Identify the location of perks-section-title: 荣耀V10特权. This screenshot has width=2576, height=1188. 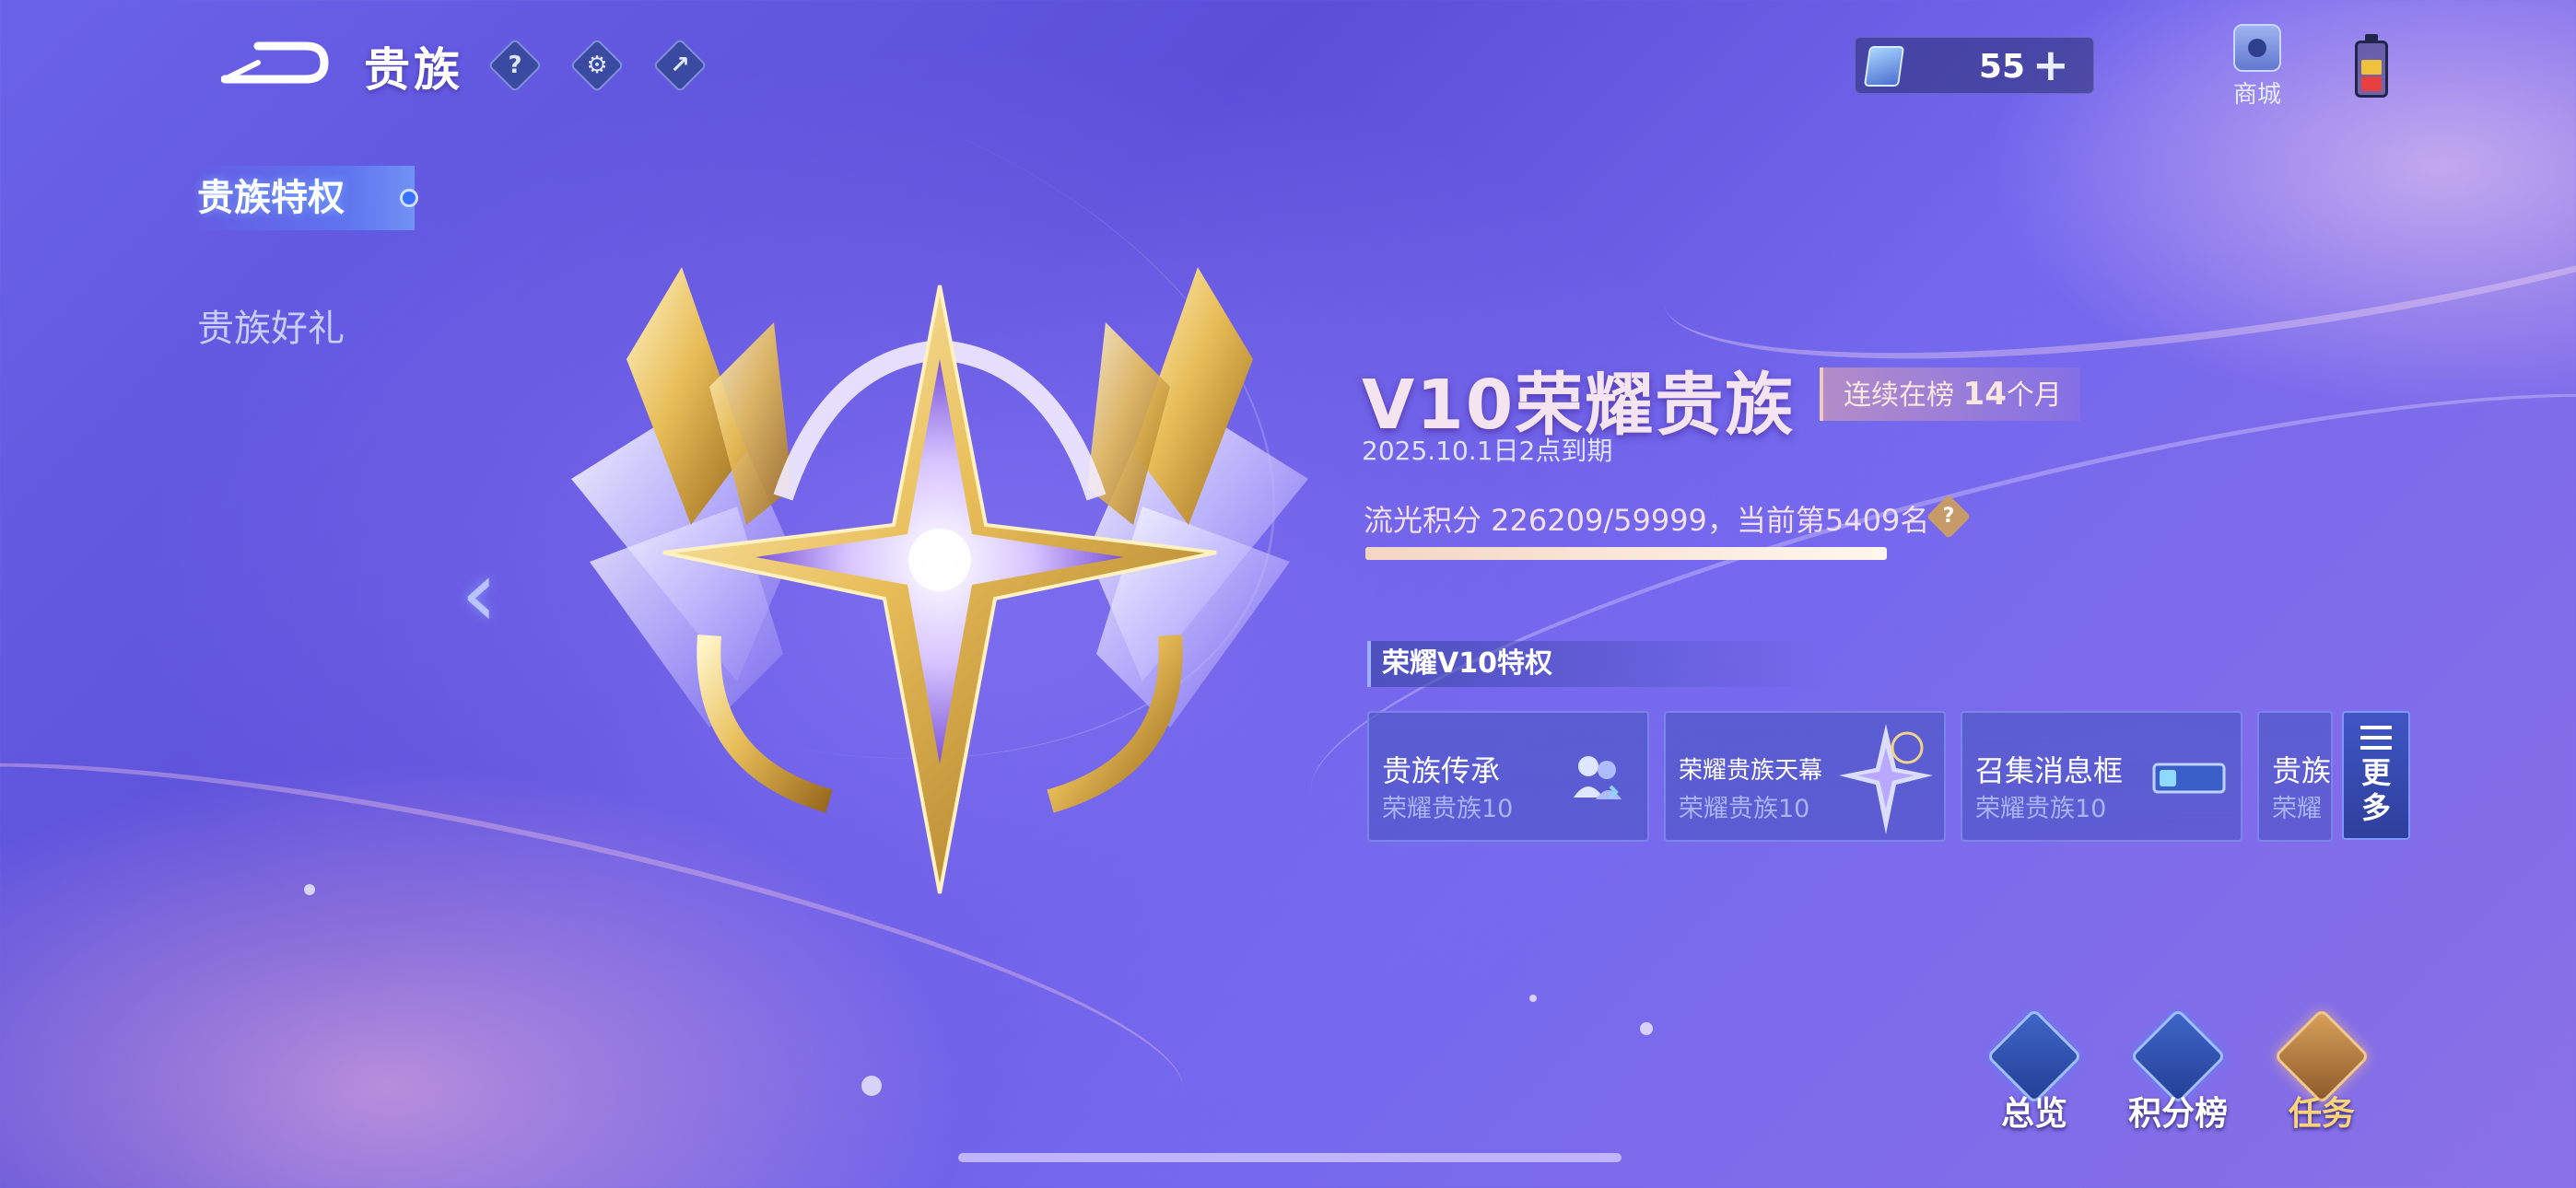
(1597, 664).